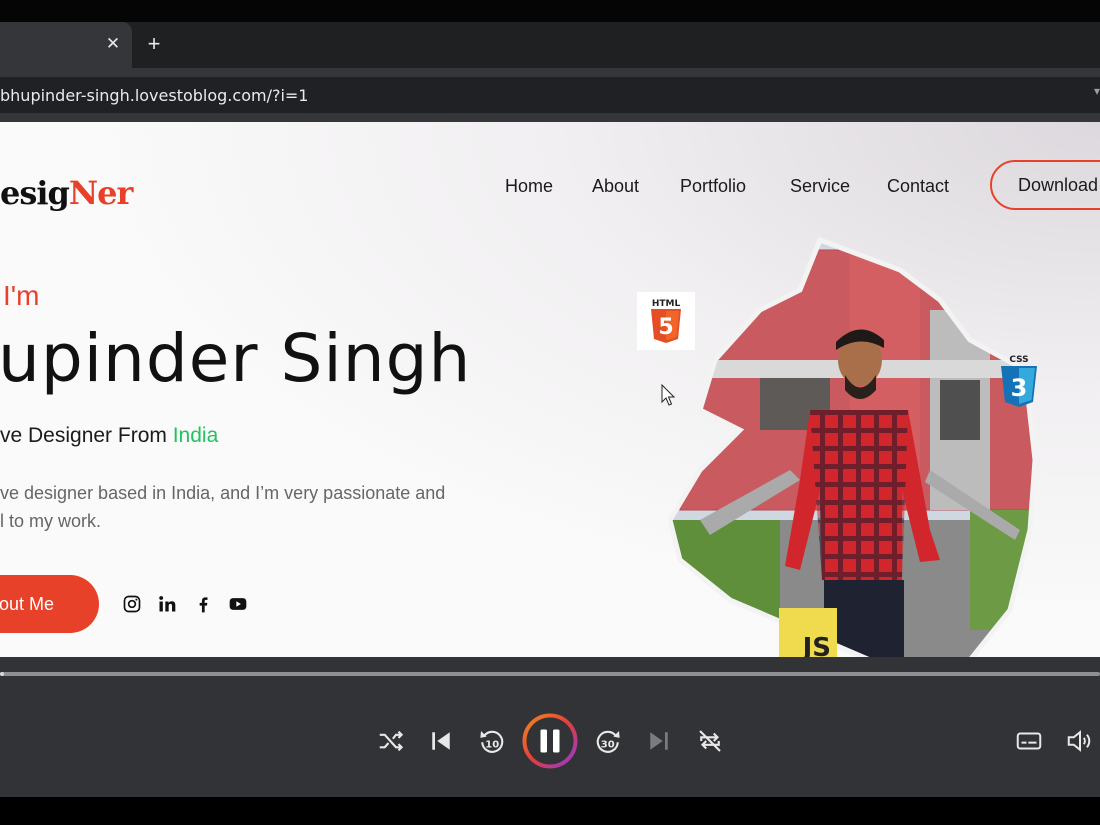 The height and width of the screenshot is (825, 1100). I want to click on screen-bottom-edge, so click(550, 811).